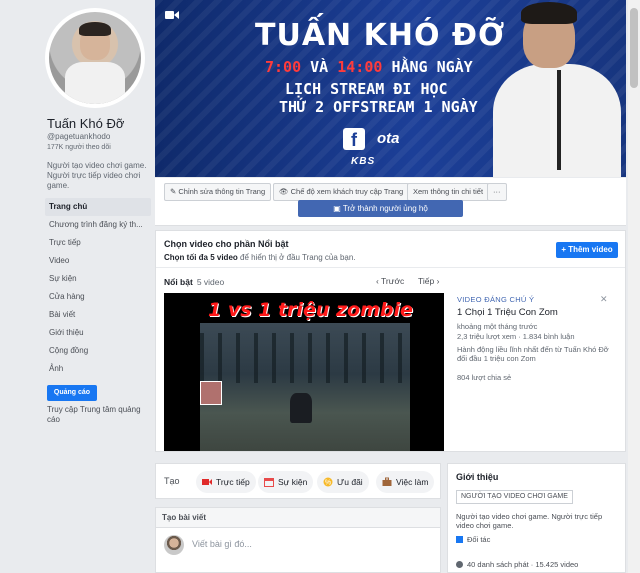 The width and height of the screenshot is (640, 573). I want to click on partner-icon, so click(459, 539).